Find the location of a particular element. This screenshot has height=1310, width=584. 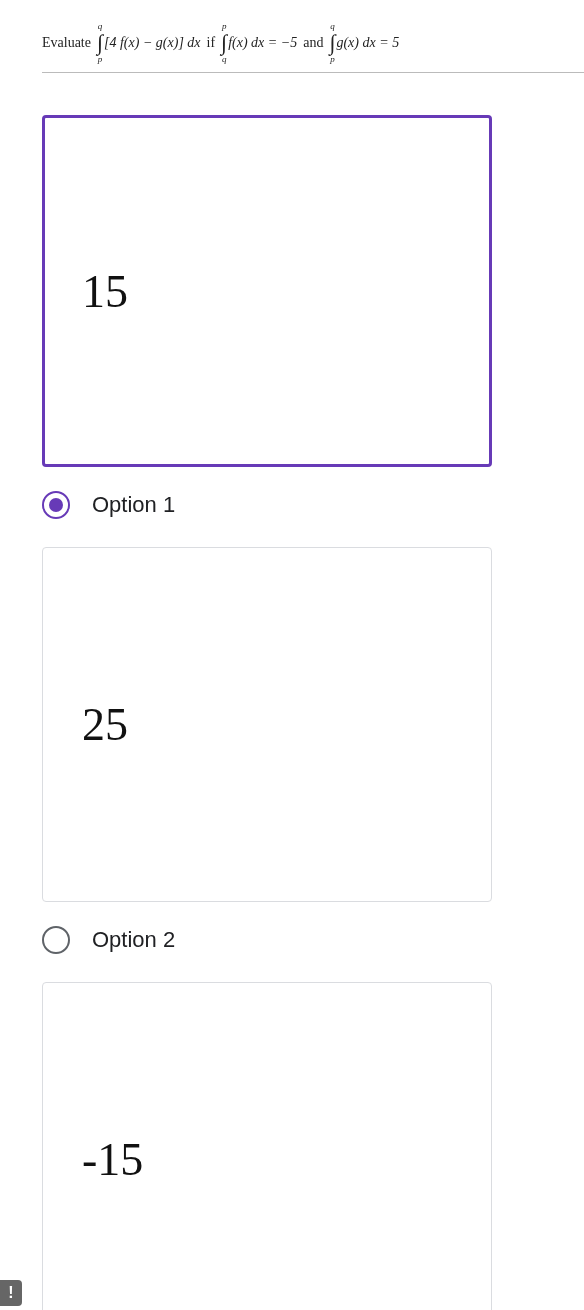

answer-text: -15 is located at coordinates (113, 1159).